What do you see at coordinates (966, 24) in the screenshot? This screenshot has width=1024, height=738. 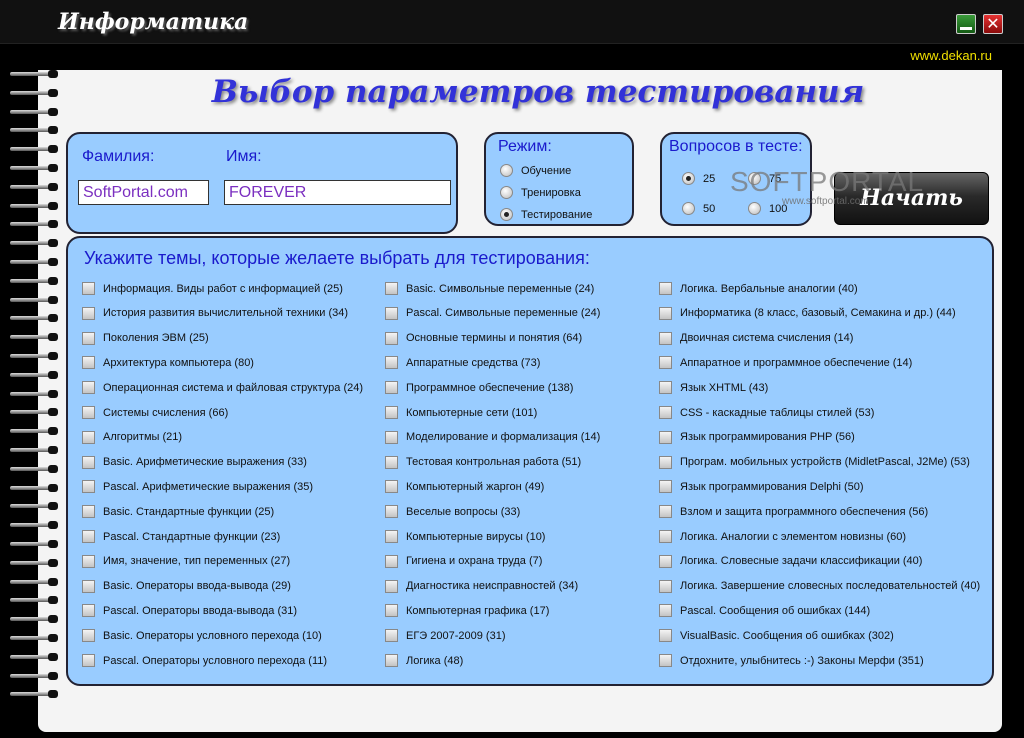 I see `minimize-button` at bounding box center [966, 24].